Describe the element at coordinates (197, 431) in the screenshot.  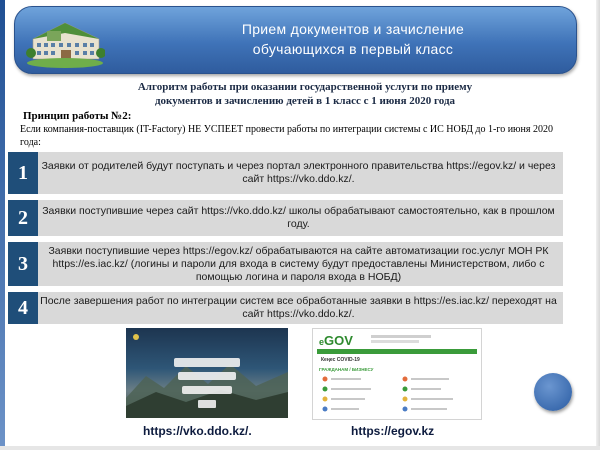
I see `vko-url-caption: https://vko.ddo.kz/.` at that location.